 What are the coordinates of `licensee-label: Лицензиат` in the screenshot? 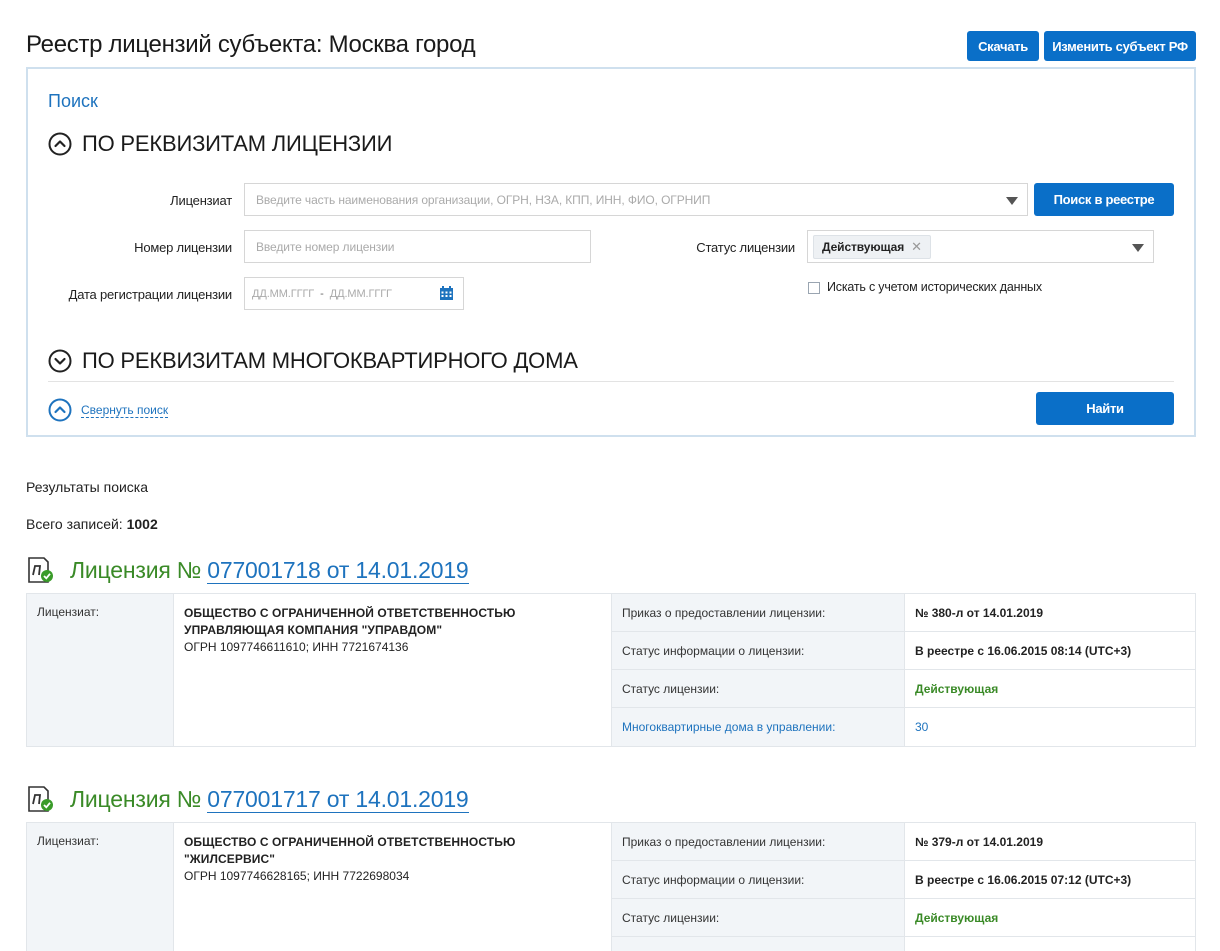 It's located at (201, 200).